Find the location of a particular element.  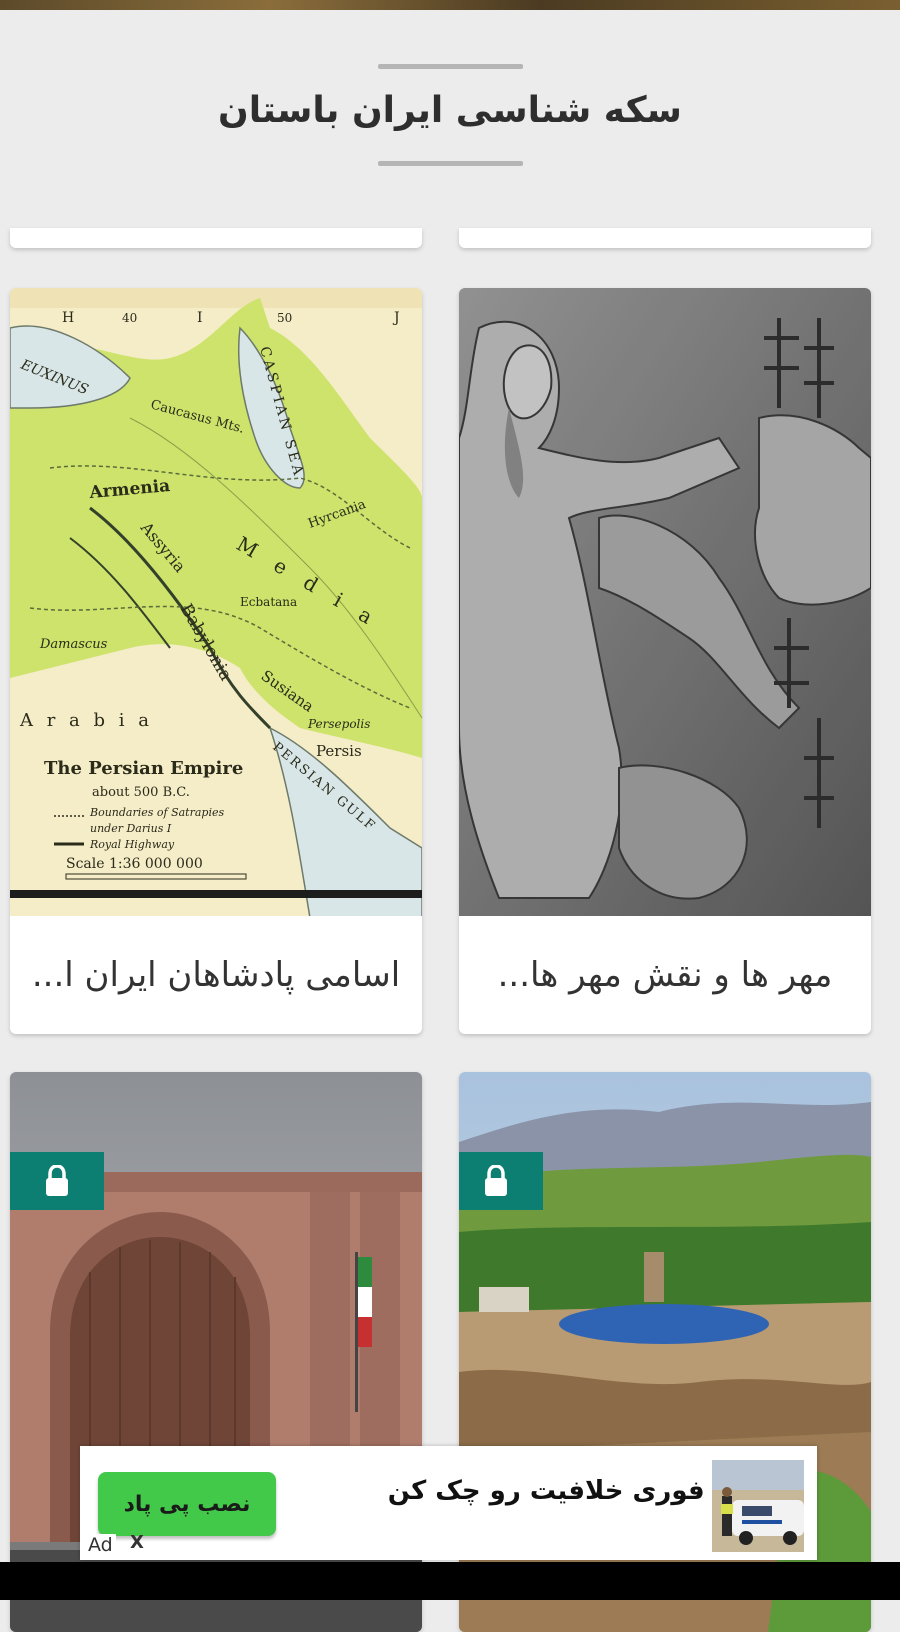

map-legend-subtitle: about 500 B.C. is located at coordinates (141, 792).